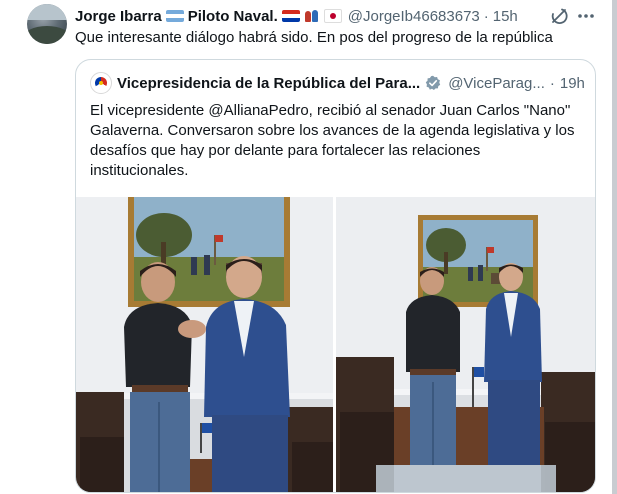 This screenshot has width=617, height=494. What do you see at coordinates (414, 16) in the screenshot?
I see `author-handle: @JorgeIb46683673` at bounding box center [414, 16].